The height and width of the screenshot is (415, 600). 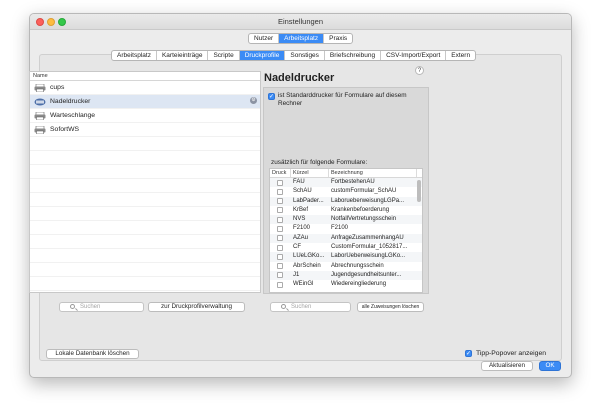 What do you see at coordinates (196, 307) in the screenshot?
I see `profile-management-button: zur Druckprofilverwaltung` at bounding box center [196, 307].